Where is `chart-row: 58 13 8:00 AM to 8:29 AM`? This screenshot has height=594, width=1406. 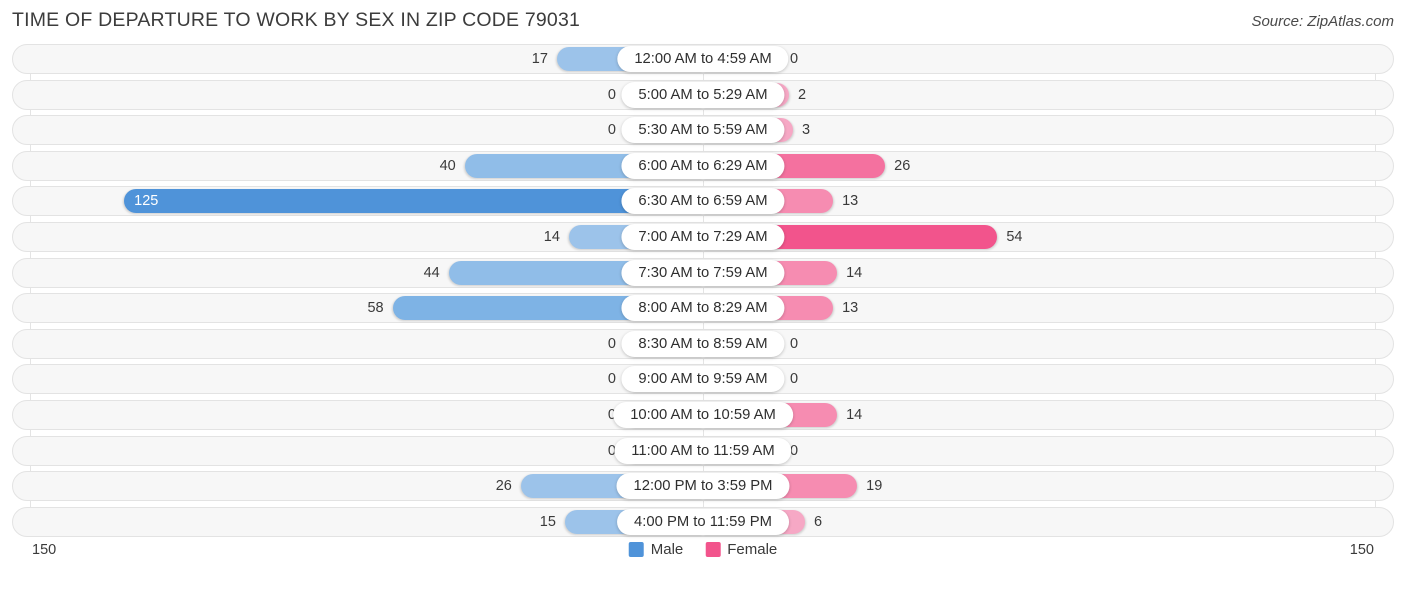
chart-row: 58 13 8:00 AM to 8:29 AM is located at coordinates (703, 308).